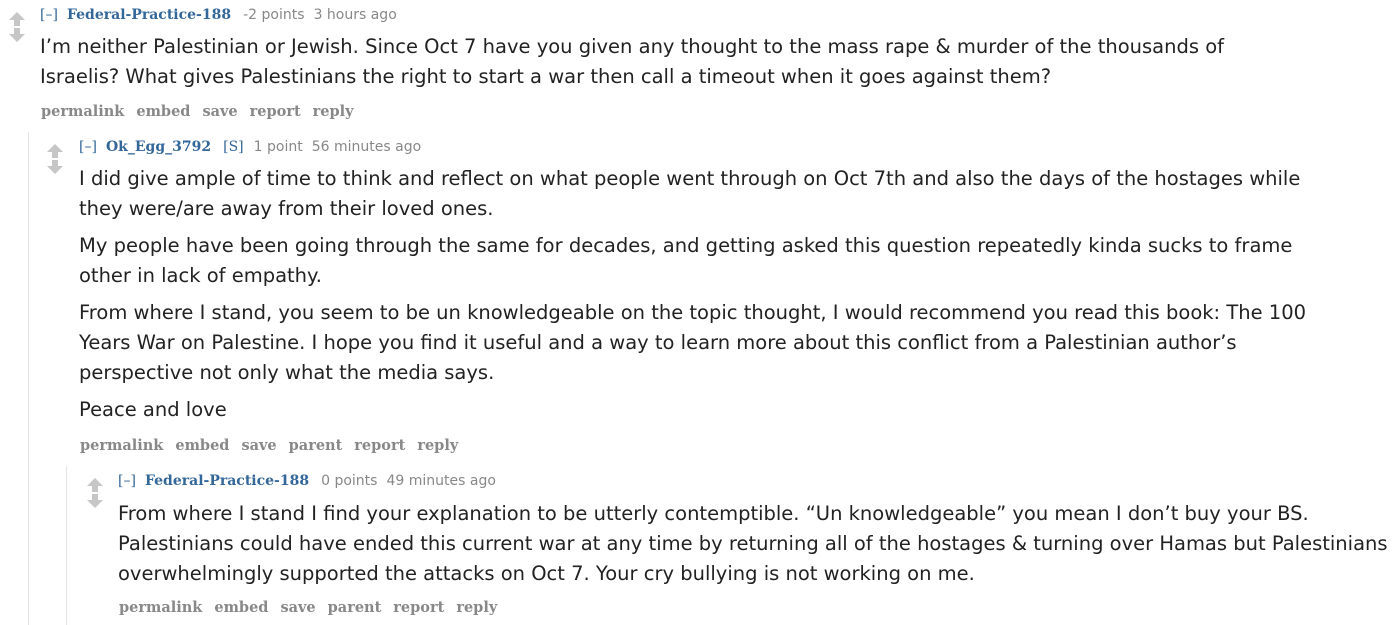 This screenshot has width=1399, height=625. Describe the element at coordinates (153, 409) in the screenshot. I see `comment-paragraph: Peace and love` at that location.